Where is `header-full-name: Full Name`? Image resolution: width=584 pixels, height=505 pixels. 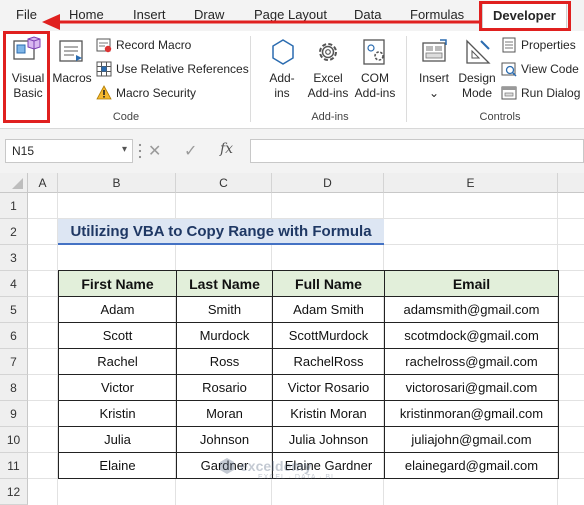
header-full-name: Full Name is located at coordinates (328, 283).